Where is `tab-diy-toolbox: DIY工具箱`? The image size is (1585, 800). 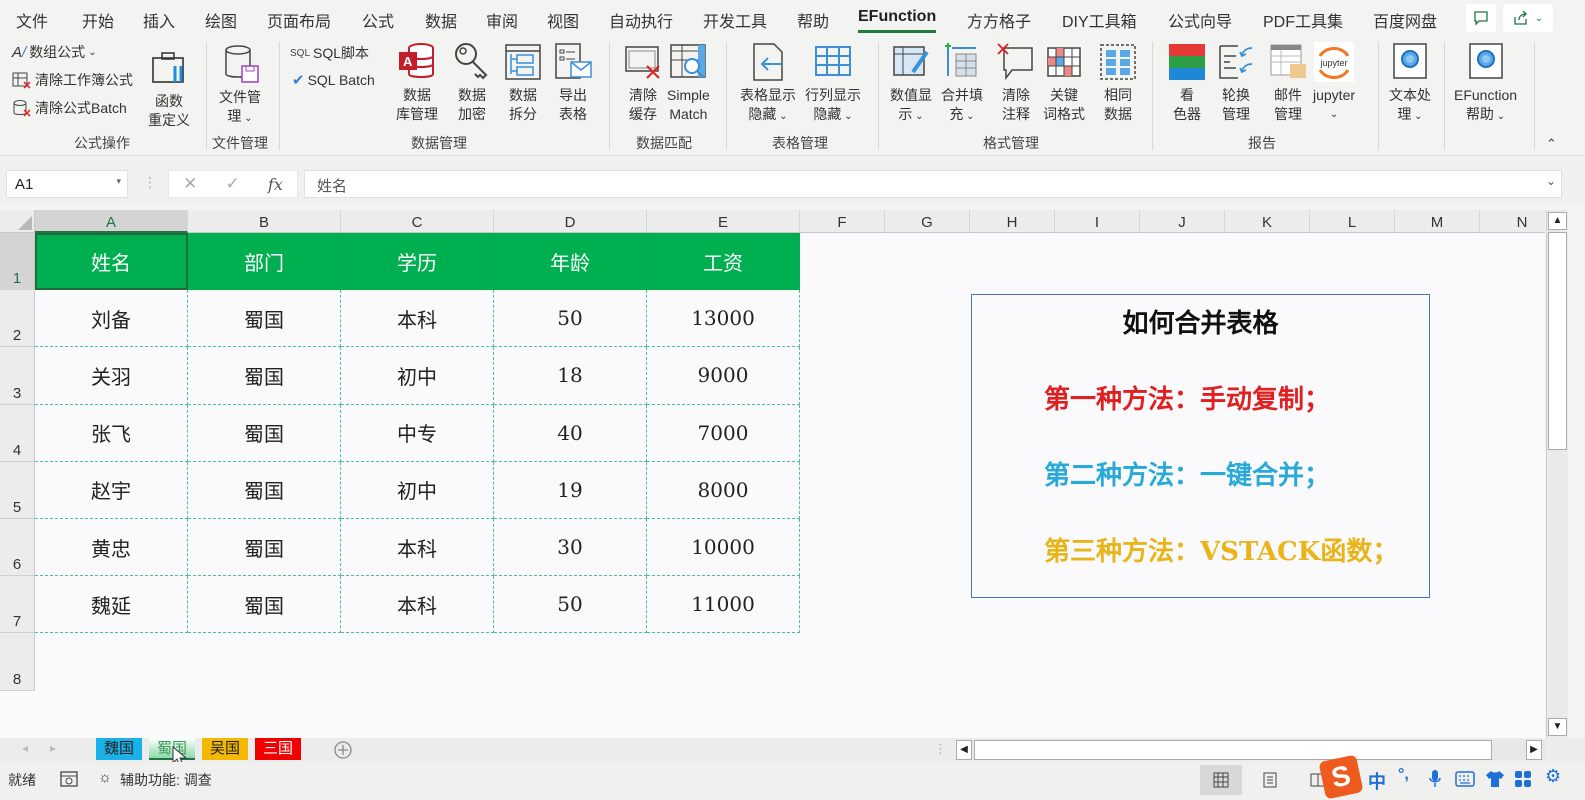 tab-diy-toolbox: DIY工具箱 is located at coordinates (1099, 20).